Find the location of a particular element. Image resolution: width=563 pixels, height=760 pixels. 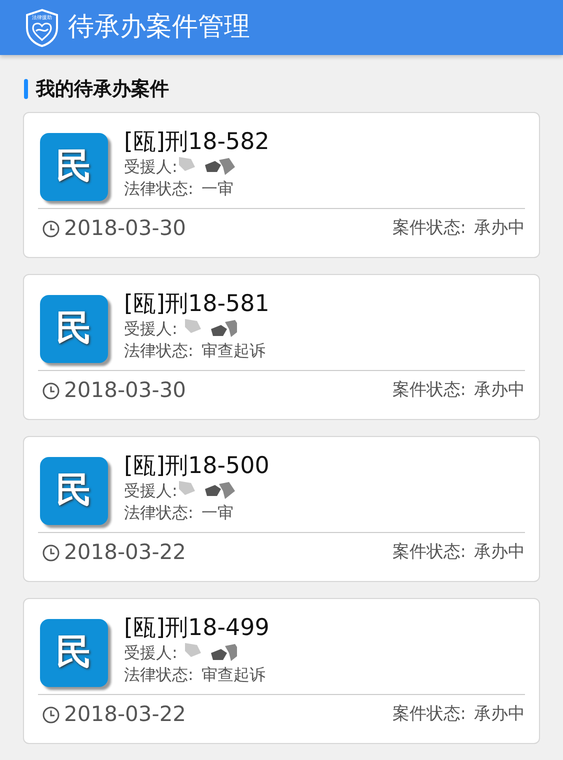

case-number: [瓯]刑18-581 is located at coordinates (197, 304).